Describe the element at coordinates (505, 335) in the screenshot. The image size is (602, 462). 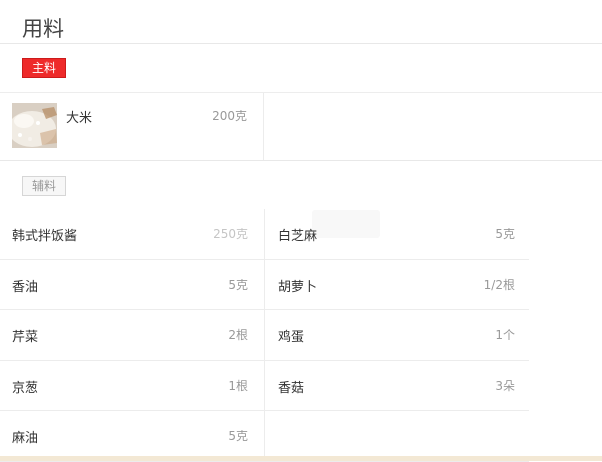
I see `ingredient-amount: 1个` at that location.